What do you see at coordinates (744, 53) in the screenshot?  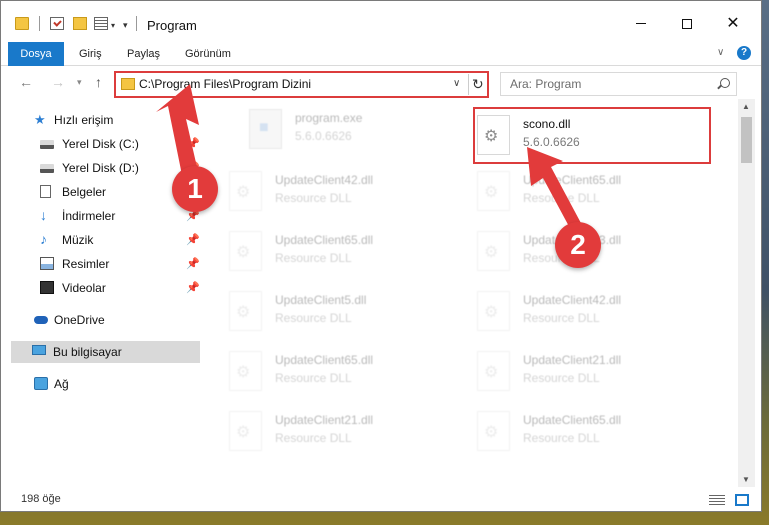 I see `help-icon: ?` at bounding box center [744, 53].